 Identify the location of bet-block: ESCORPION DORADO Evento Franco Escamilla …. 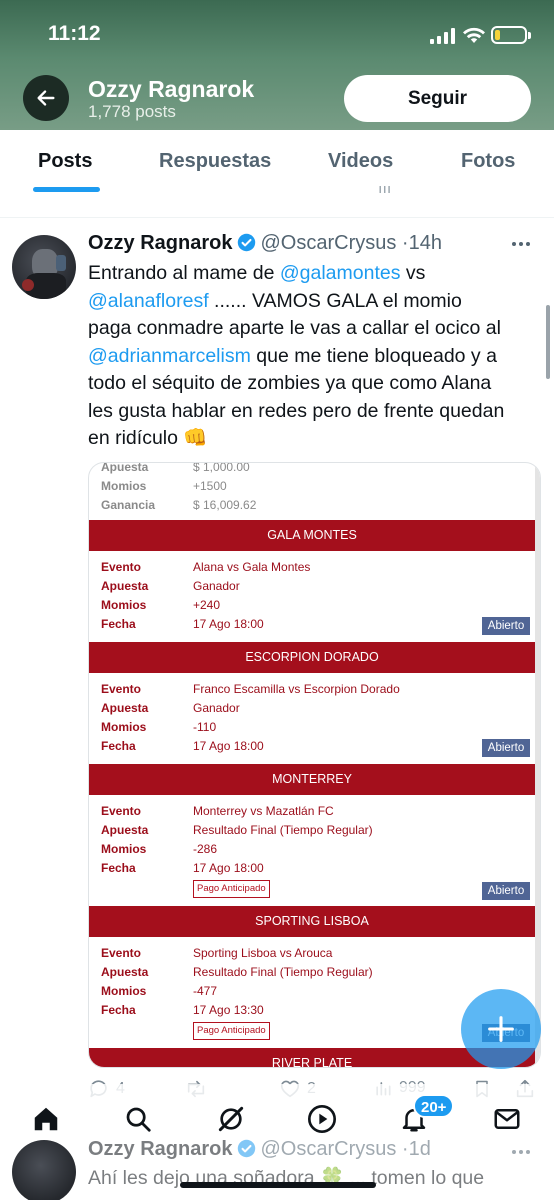
(312, 703).